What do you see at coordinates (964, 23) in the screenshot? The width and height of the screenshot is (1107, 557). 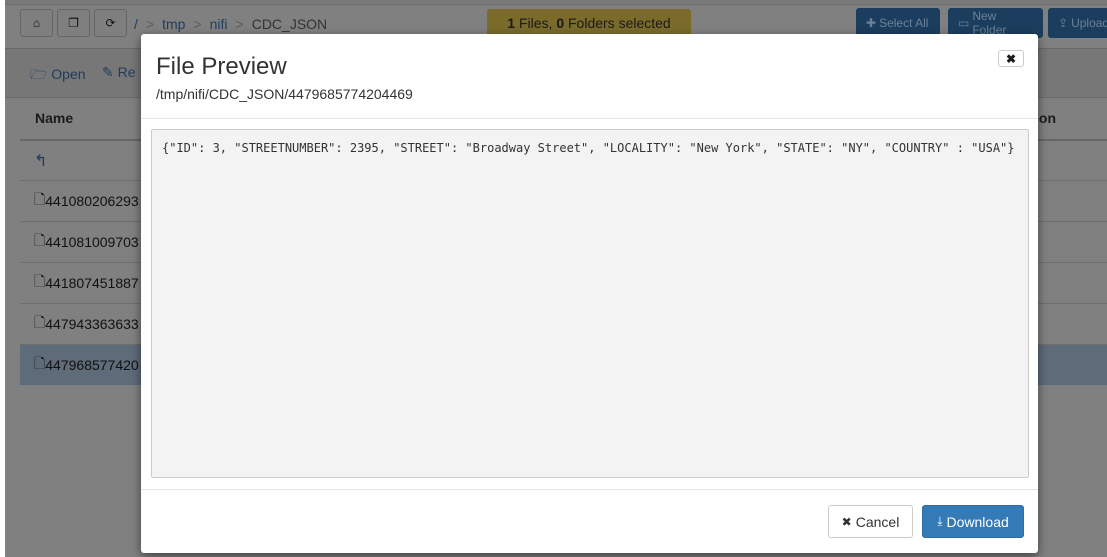 I see `folder-icon: ▭` at bounding box center [964, 23].